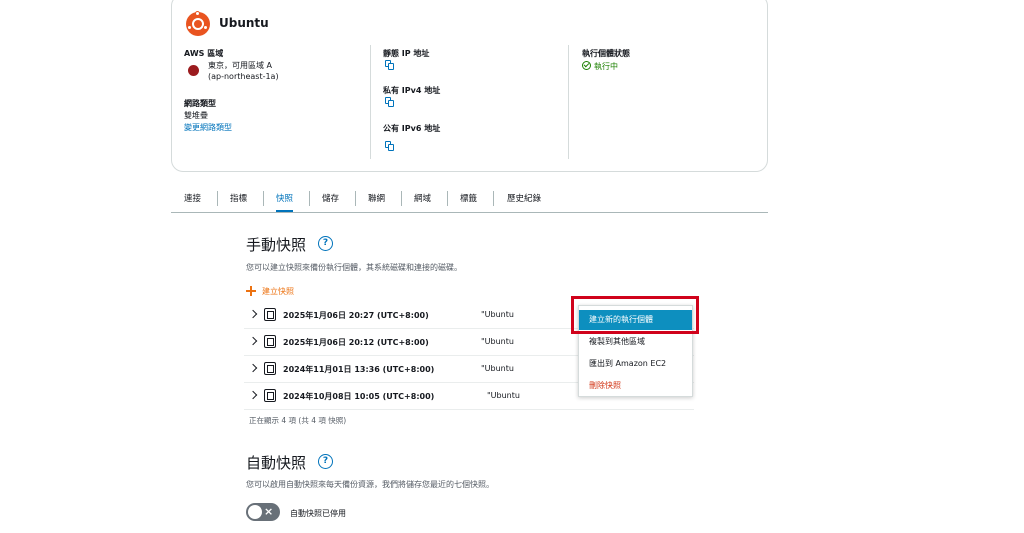  What do you see at coordinates (635, 342) in the screenshot?
I see `menu-item-copy-to-region: 複製到其他區域` at bounding box center [635, 342].